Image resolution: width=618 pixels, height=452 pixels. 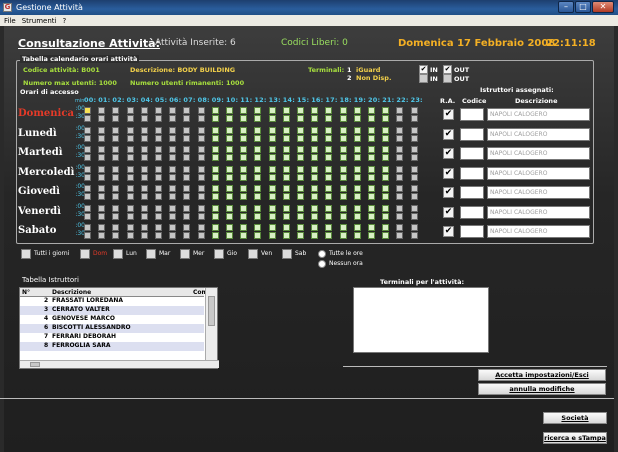 What do you see at coordinates (219, 254) in the screenshot?
I see `gio-checkbox` at bounding box center [219, 254].